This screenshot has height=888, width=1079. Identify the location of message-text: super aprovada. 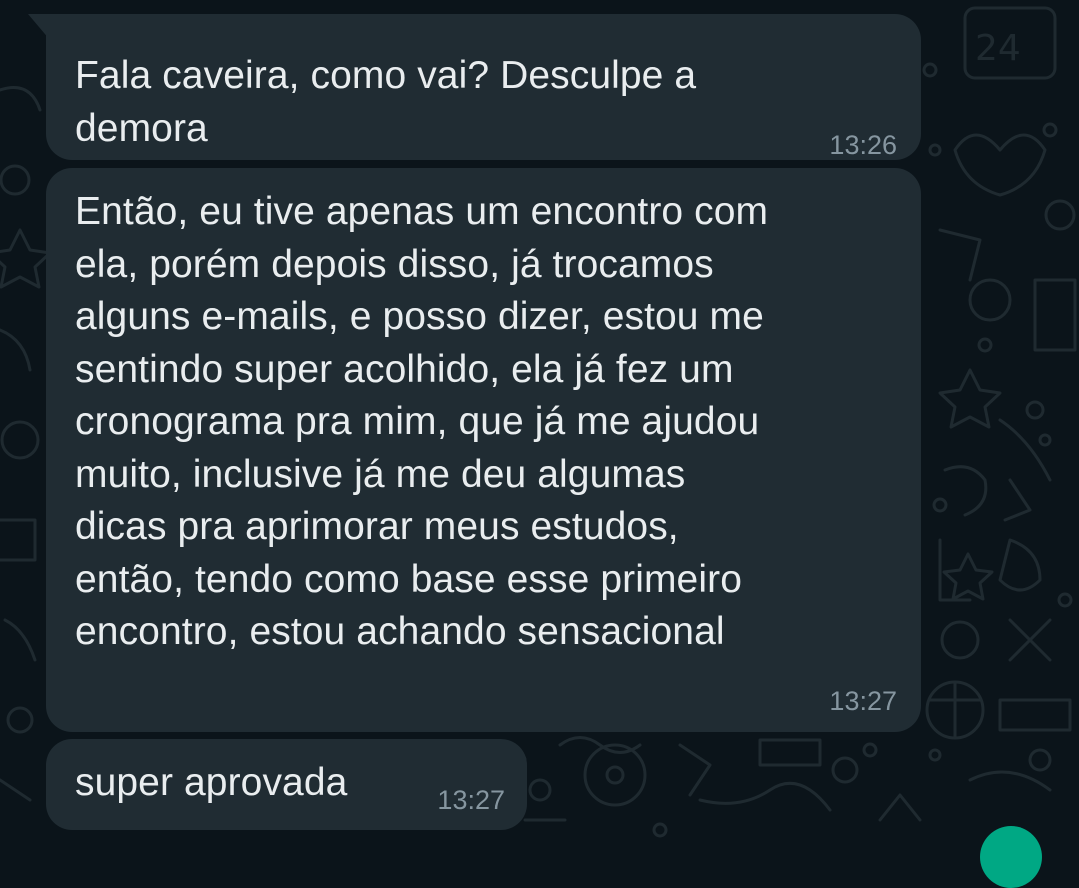
(211, 782).